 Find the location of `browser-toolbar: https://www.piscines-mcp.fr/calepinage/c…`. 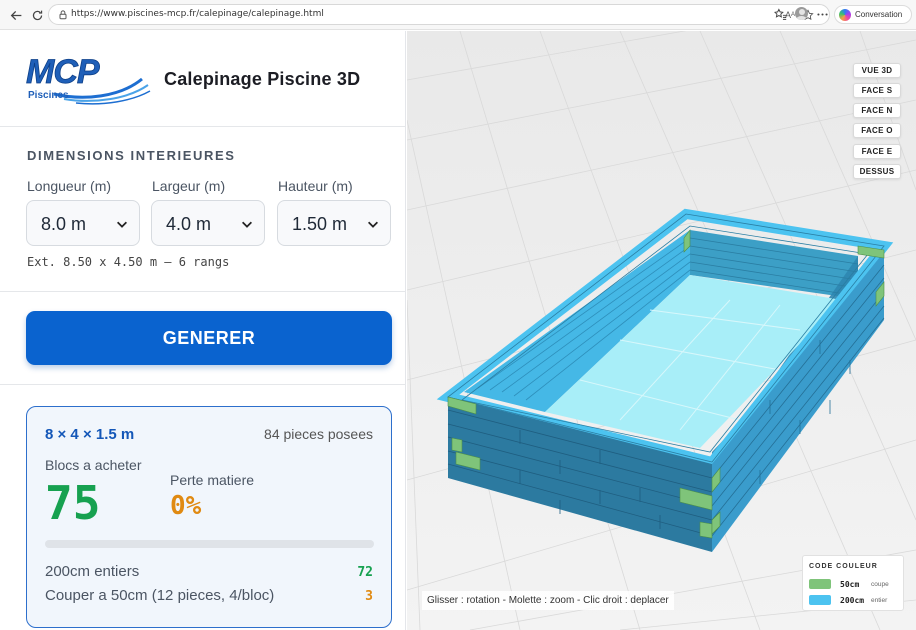

browser-toolbar: https://www.piscines-mcp.fr/calepinage/c… is located at coordinates (458, 15).